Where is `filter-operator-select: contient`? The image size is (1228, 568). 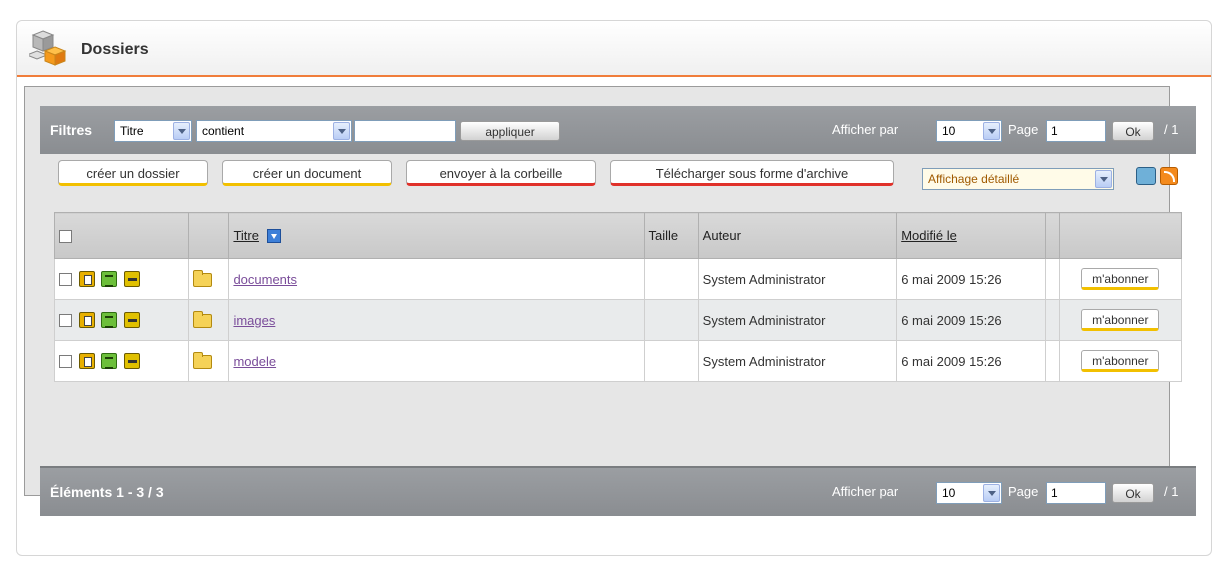
filter-operator-select: contient is located at coordinates (274, 131).